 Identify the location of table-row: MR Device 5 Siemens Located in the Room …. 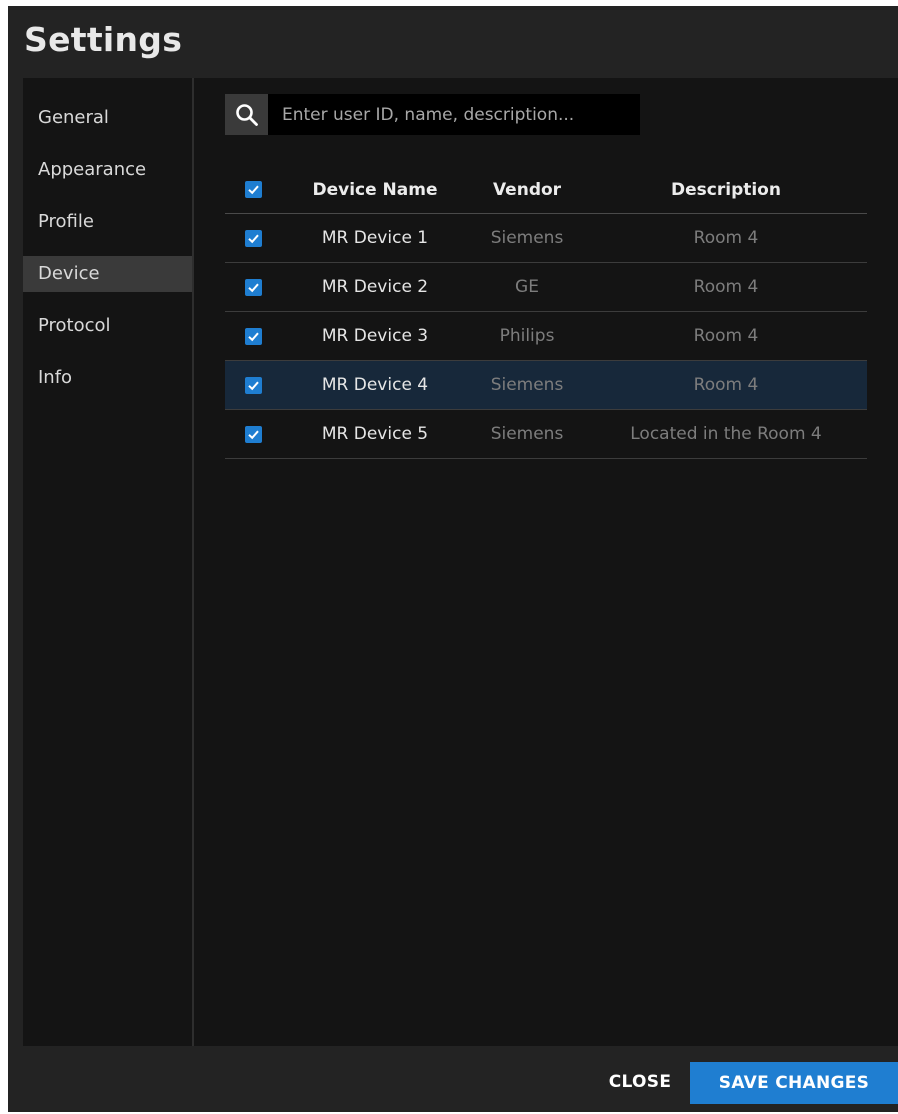
(546, 434).